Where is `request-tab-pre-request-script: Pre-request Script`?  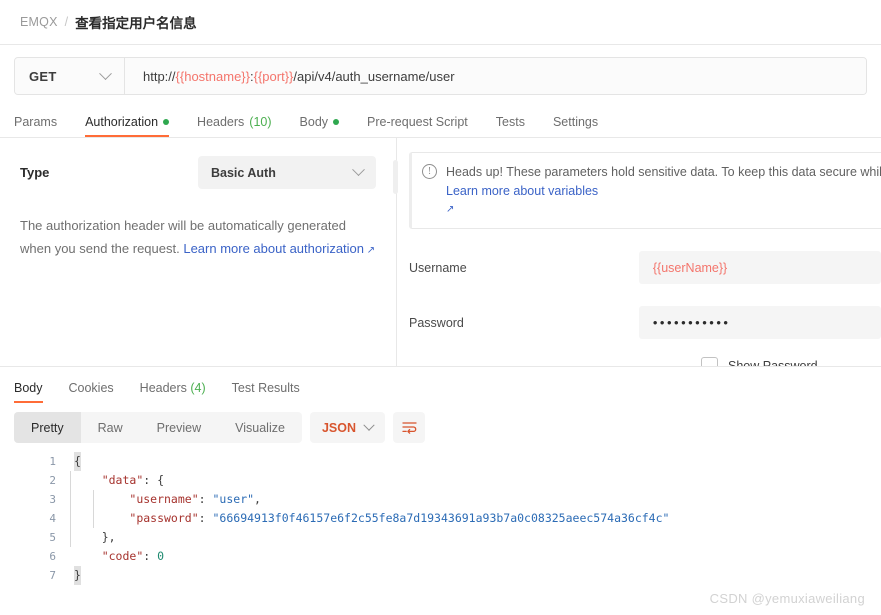 request-tab-pre-request-script: Pre-request Script is located at coordinates (417, 126).